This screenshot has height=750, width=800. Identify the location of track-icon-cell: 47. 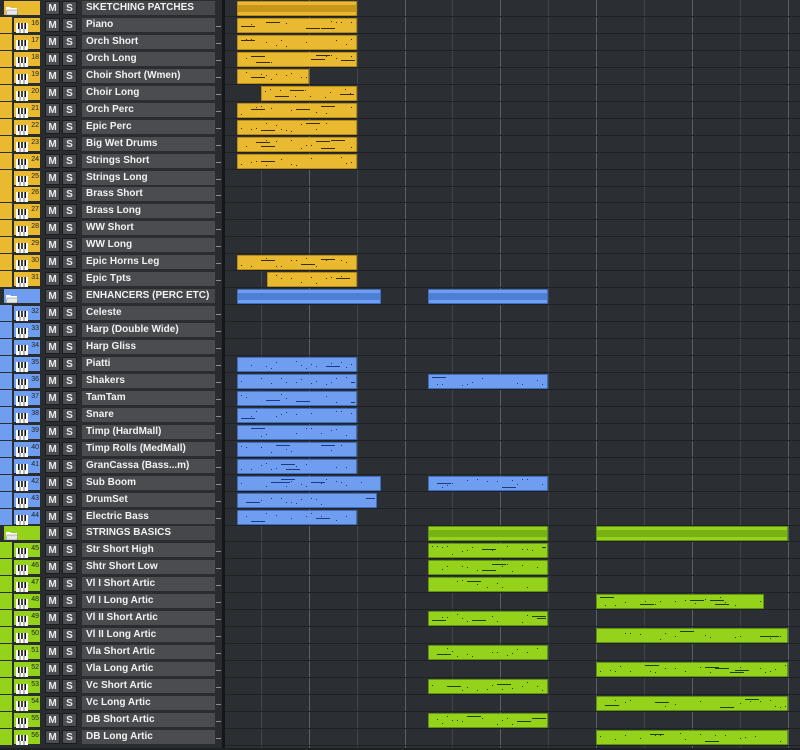
(27, 584).